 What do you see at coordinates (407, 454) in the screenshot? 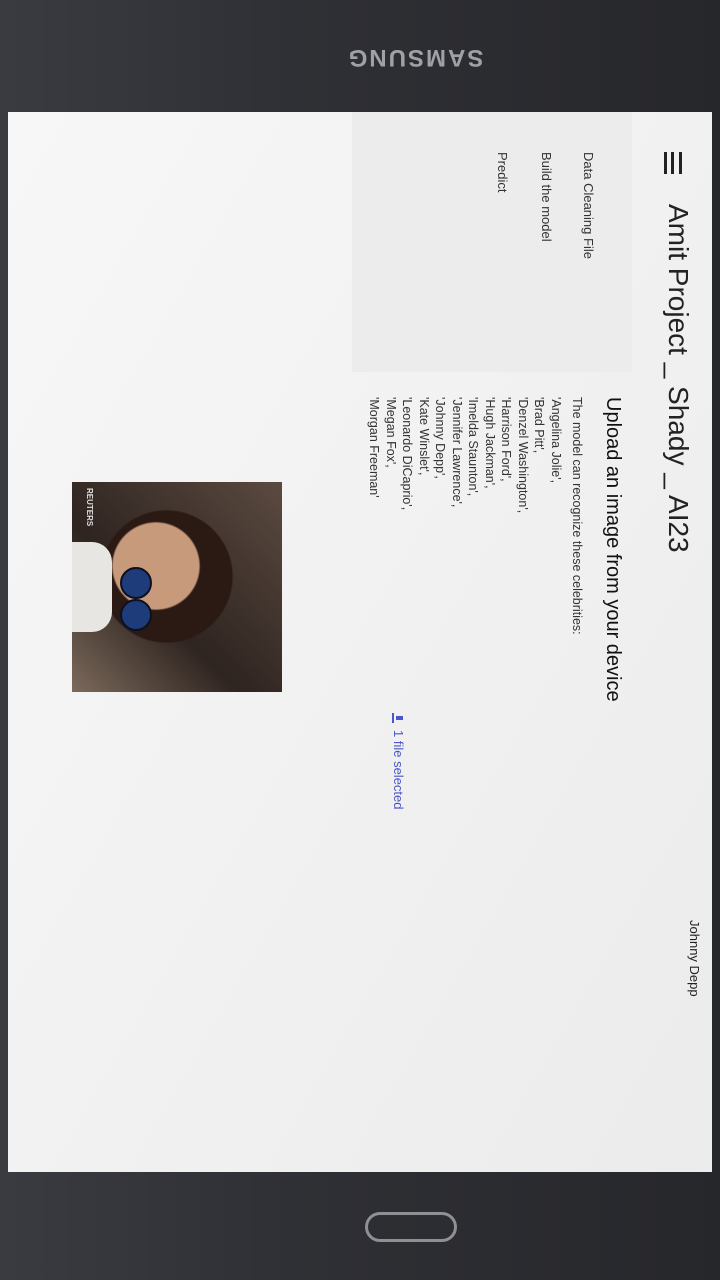
I see `list-item: 'Leonardo DiCaprio',` at bounding box center [407, 454].